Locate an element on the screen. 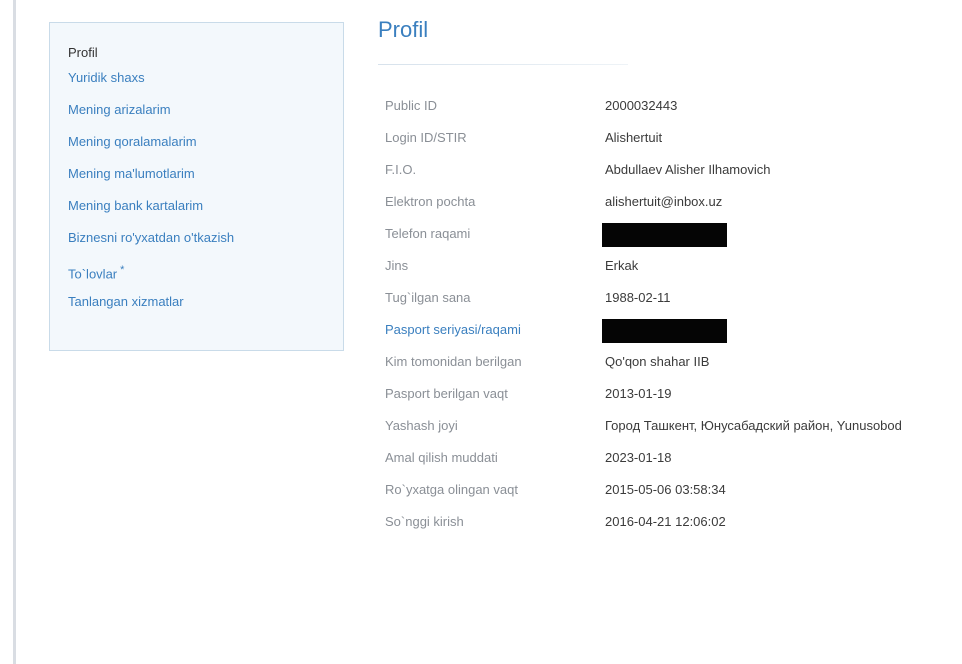 This screenshot has width=962, height=664. row-value: 2023-01-18 is located at coordinates (638, 457).